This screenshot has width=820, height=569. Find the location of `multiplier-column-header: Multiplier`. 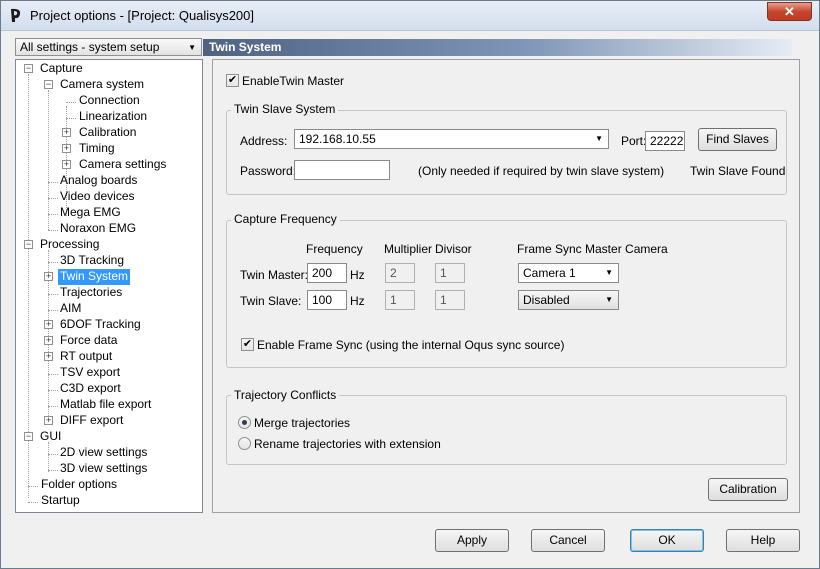

multiplier-column-header: Multiplier is located at coordinates (408, 249).